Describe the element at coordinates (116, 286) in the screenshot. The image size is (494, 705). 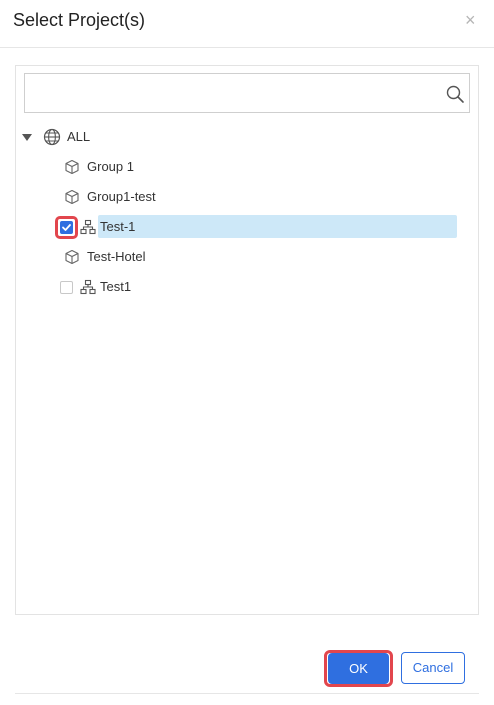
I see `tree-node-label: Test1` at that location.